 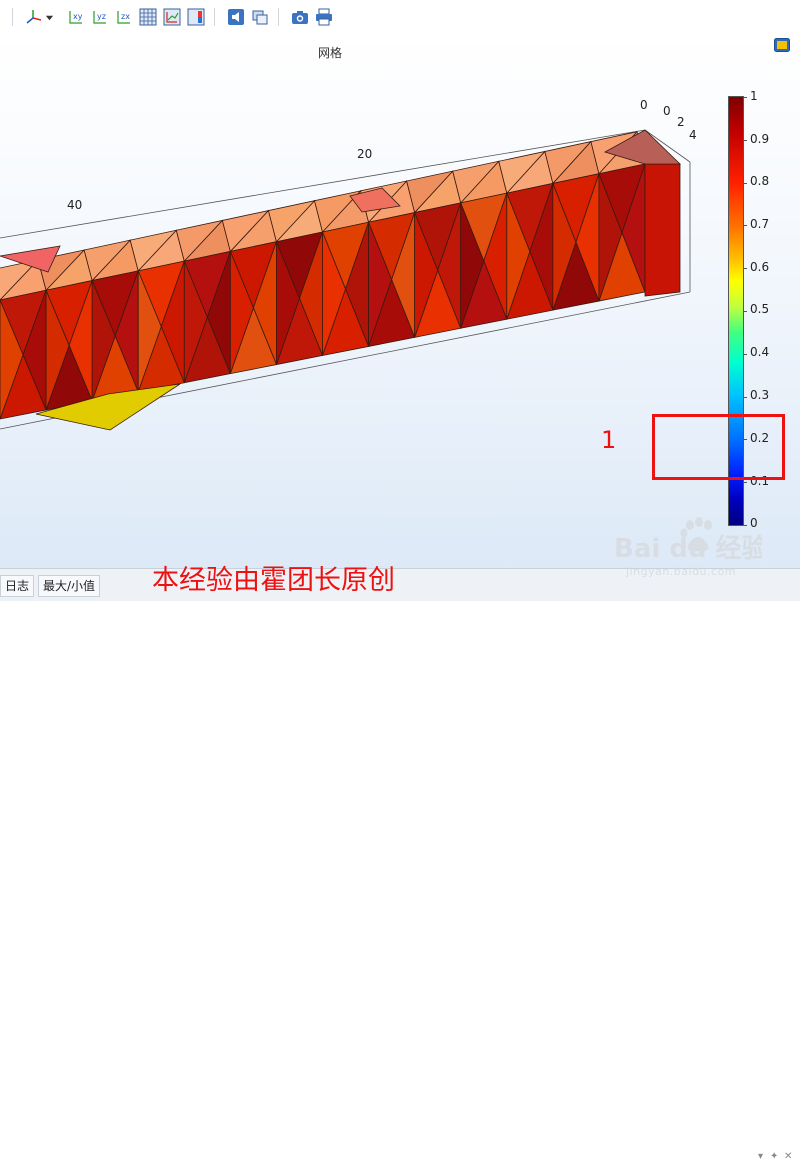 I want to click on zx-plane-button: zx, so click(x=124, y=17).